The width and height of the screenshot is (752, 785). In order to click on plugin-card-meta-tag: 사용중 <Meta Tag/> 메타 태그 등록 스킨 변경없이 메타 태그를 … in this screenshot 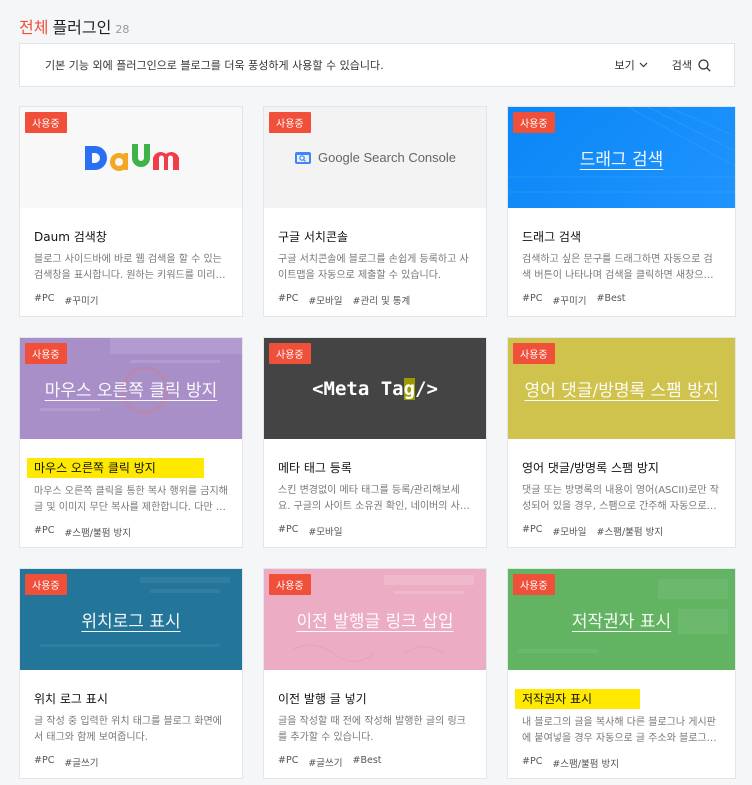, I will do `click(375, 442)`.